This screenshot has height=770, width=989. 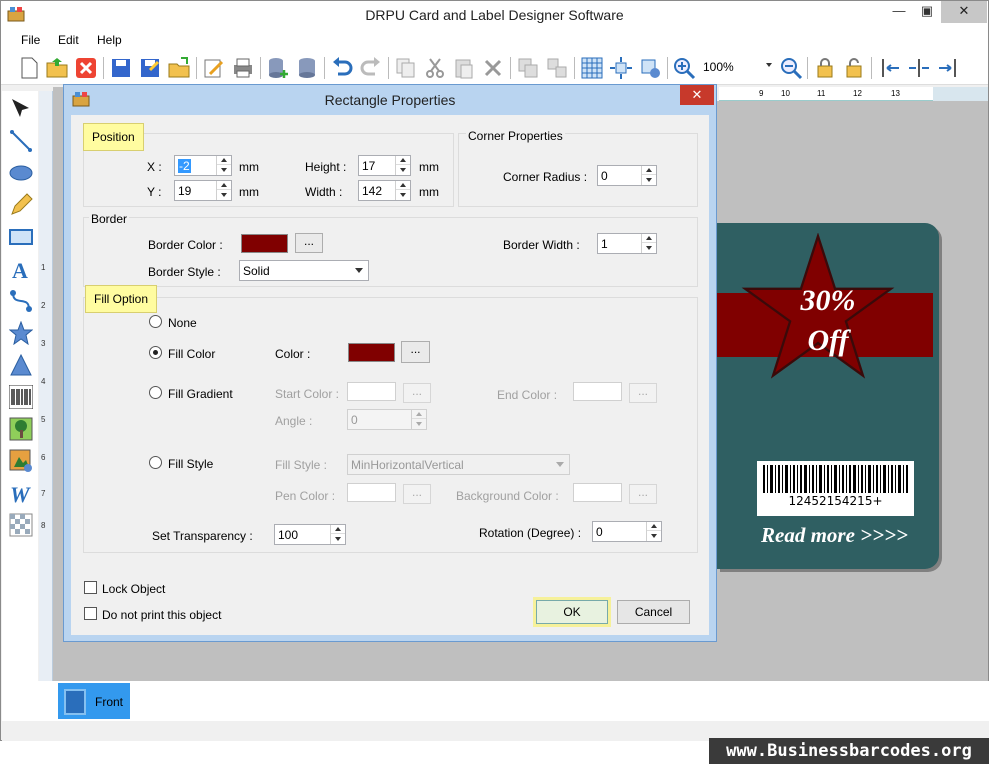 I want to click on align-left-icon, so click(x=891, y=68).